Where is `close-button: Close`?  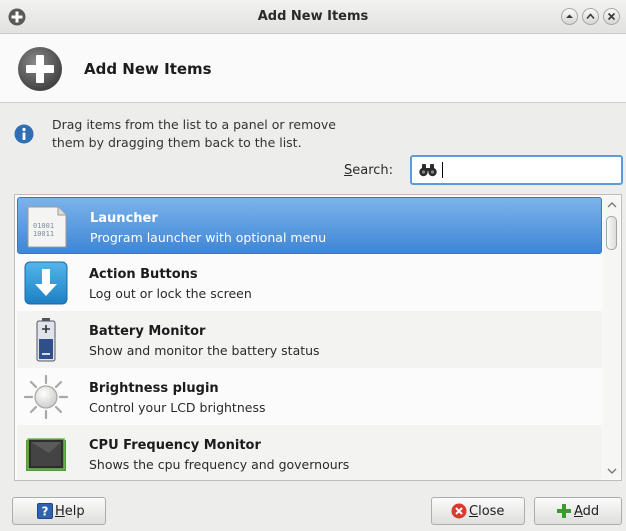 close-button: Close is located at coordinates (478, 511).